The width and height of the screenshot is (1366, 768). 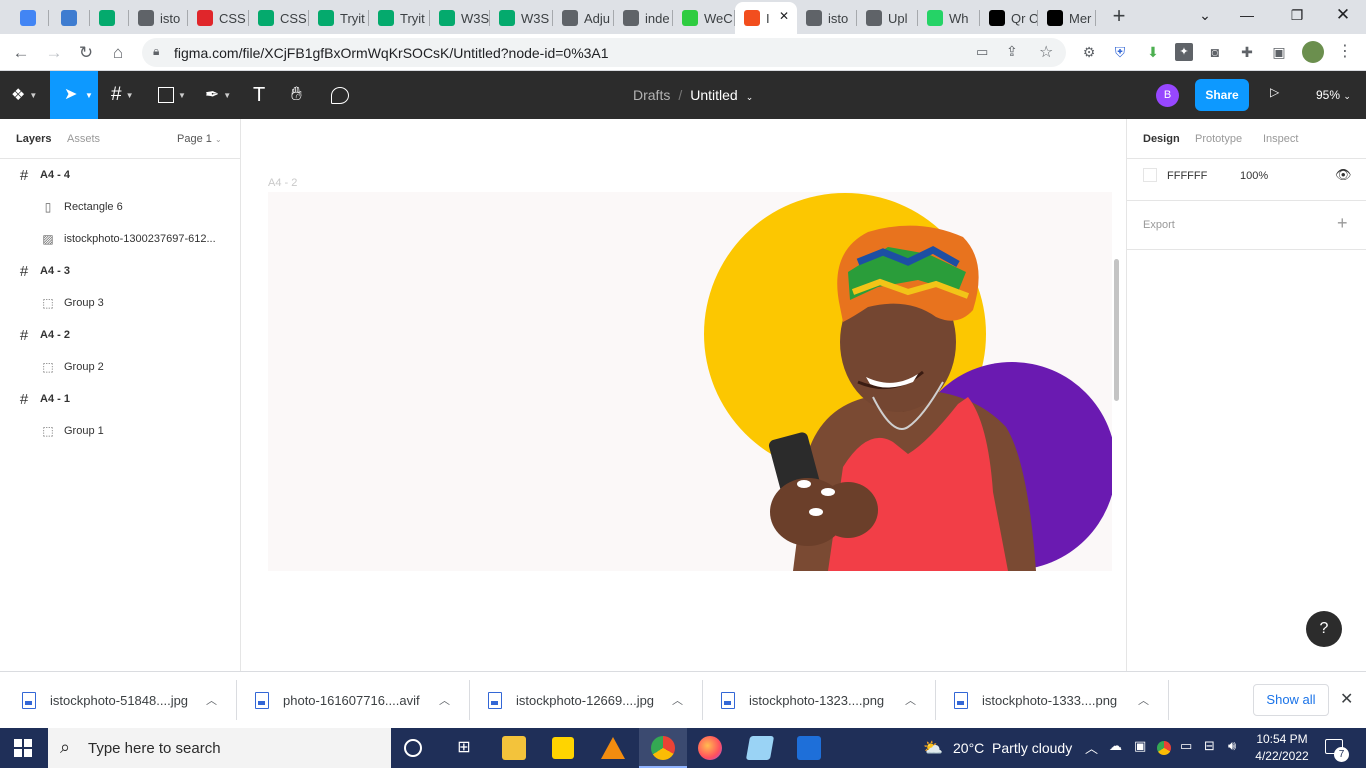 What do you see at coordinates (1150, 175) in the screenshot?
I see `color-swatch` at bounding box center [1150, 175].